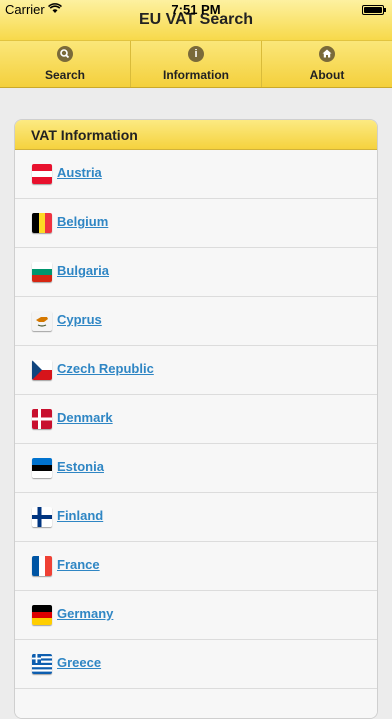 The width and height of the screenshot is (392, 719). Describe the element at coordinates (79, 172) in the screenshot. I see `country-link: Austria` at that location.